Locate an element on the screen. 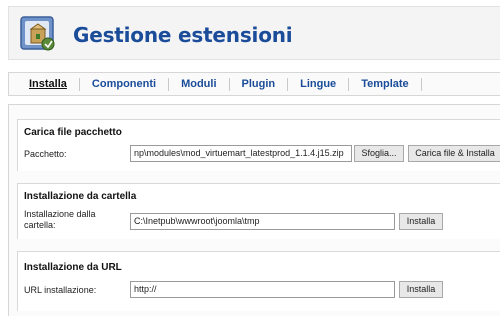  upload-install-button: Carica file & Installa is located at coordinates (454, 153).